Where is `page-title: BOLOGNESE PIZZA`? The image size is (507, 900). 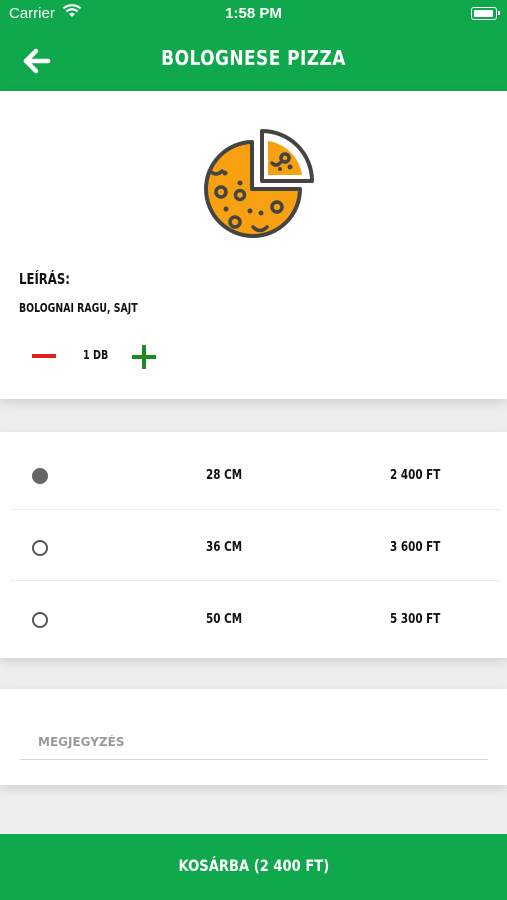 page-title: BOLOGNESE PIZZA is located at coordinates (253, 58).